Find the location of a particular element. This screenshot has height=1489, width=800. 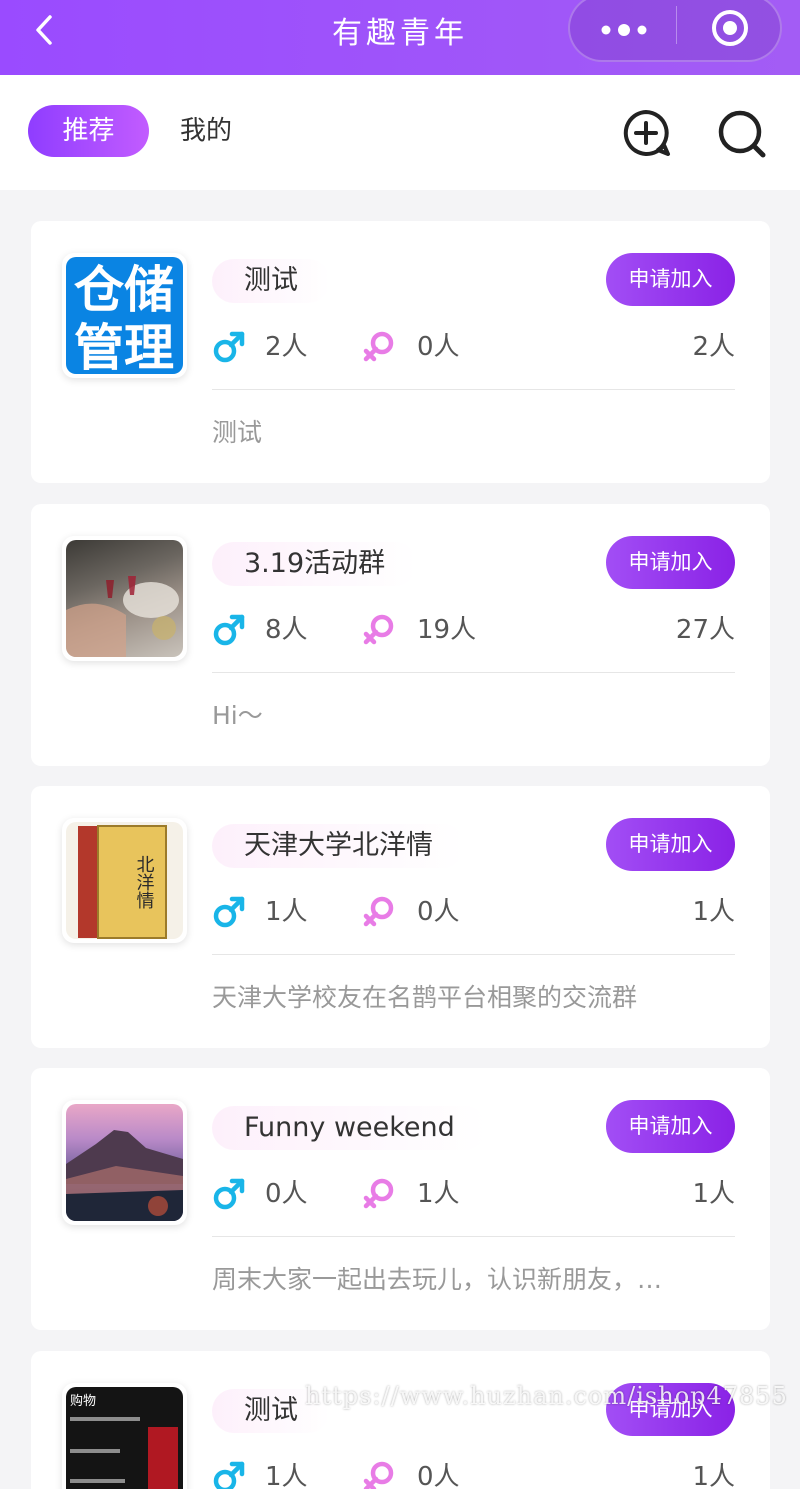

total-count: 27人 is located at coordinates (705, 630).